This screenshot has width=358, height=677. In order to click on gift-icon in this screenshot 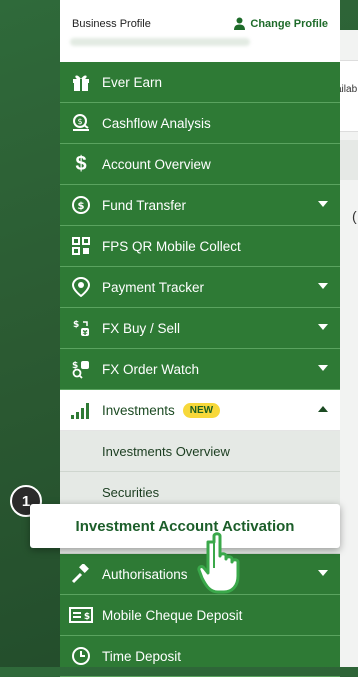, I will do `click(81, 82)`.